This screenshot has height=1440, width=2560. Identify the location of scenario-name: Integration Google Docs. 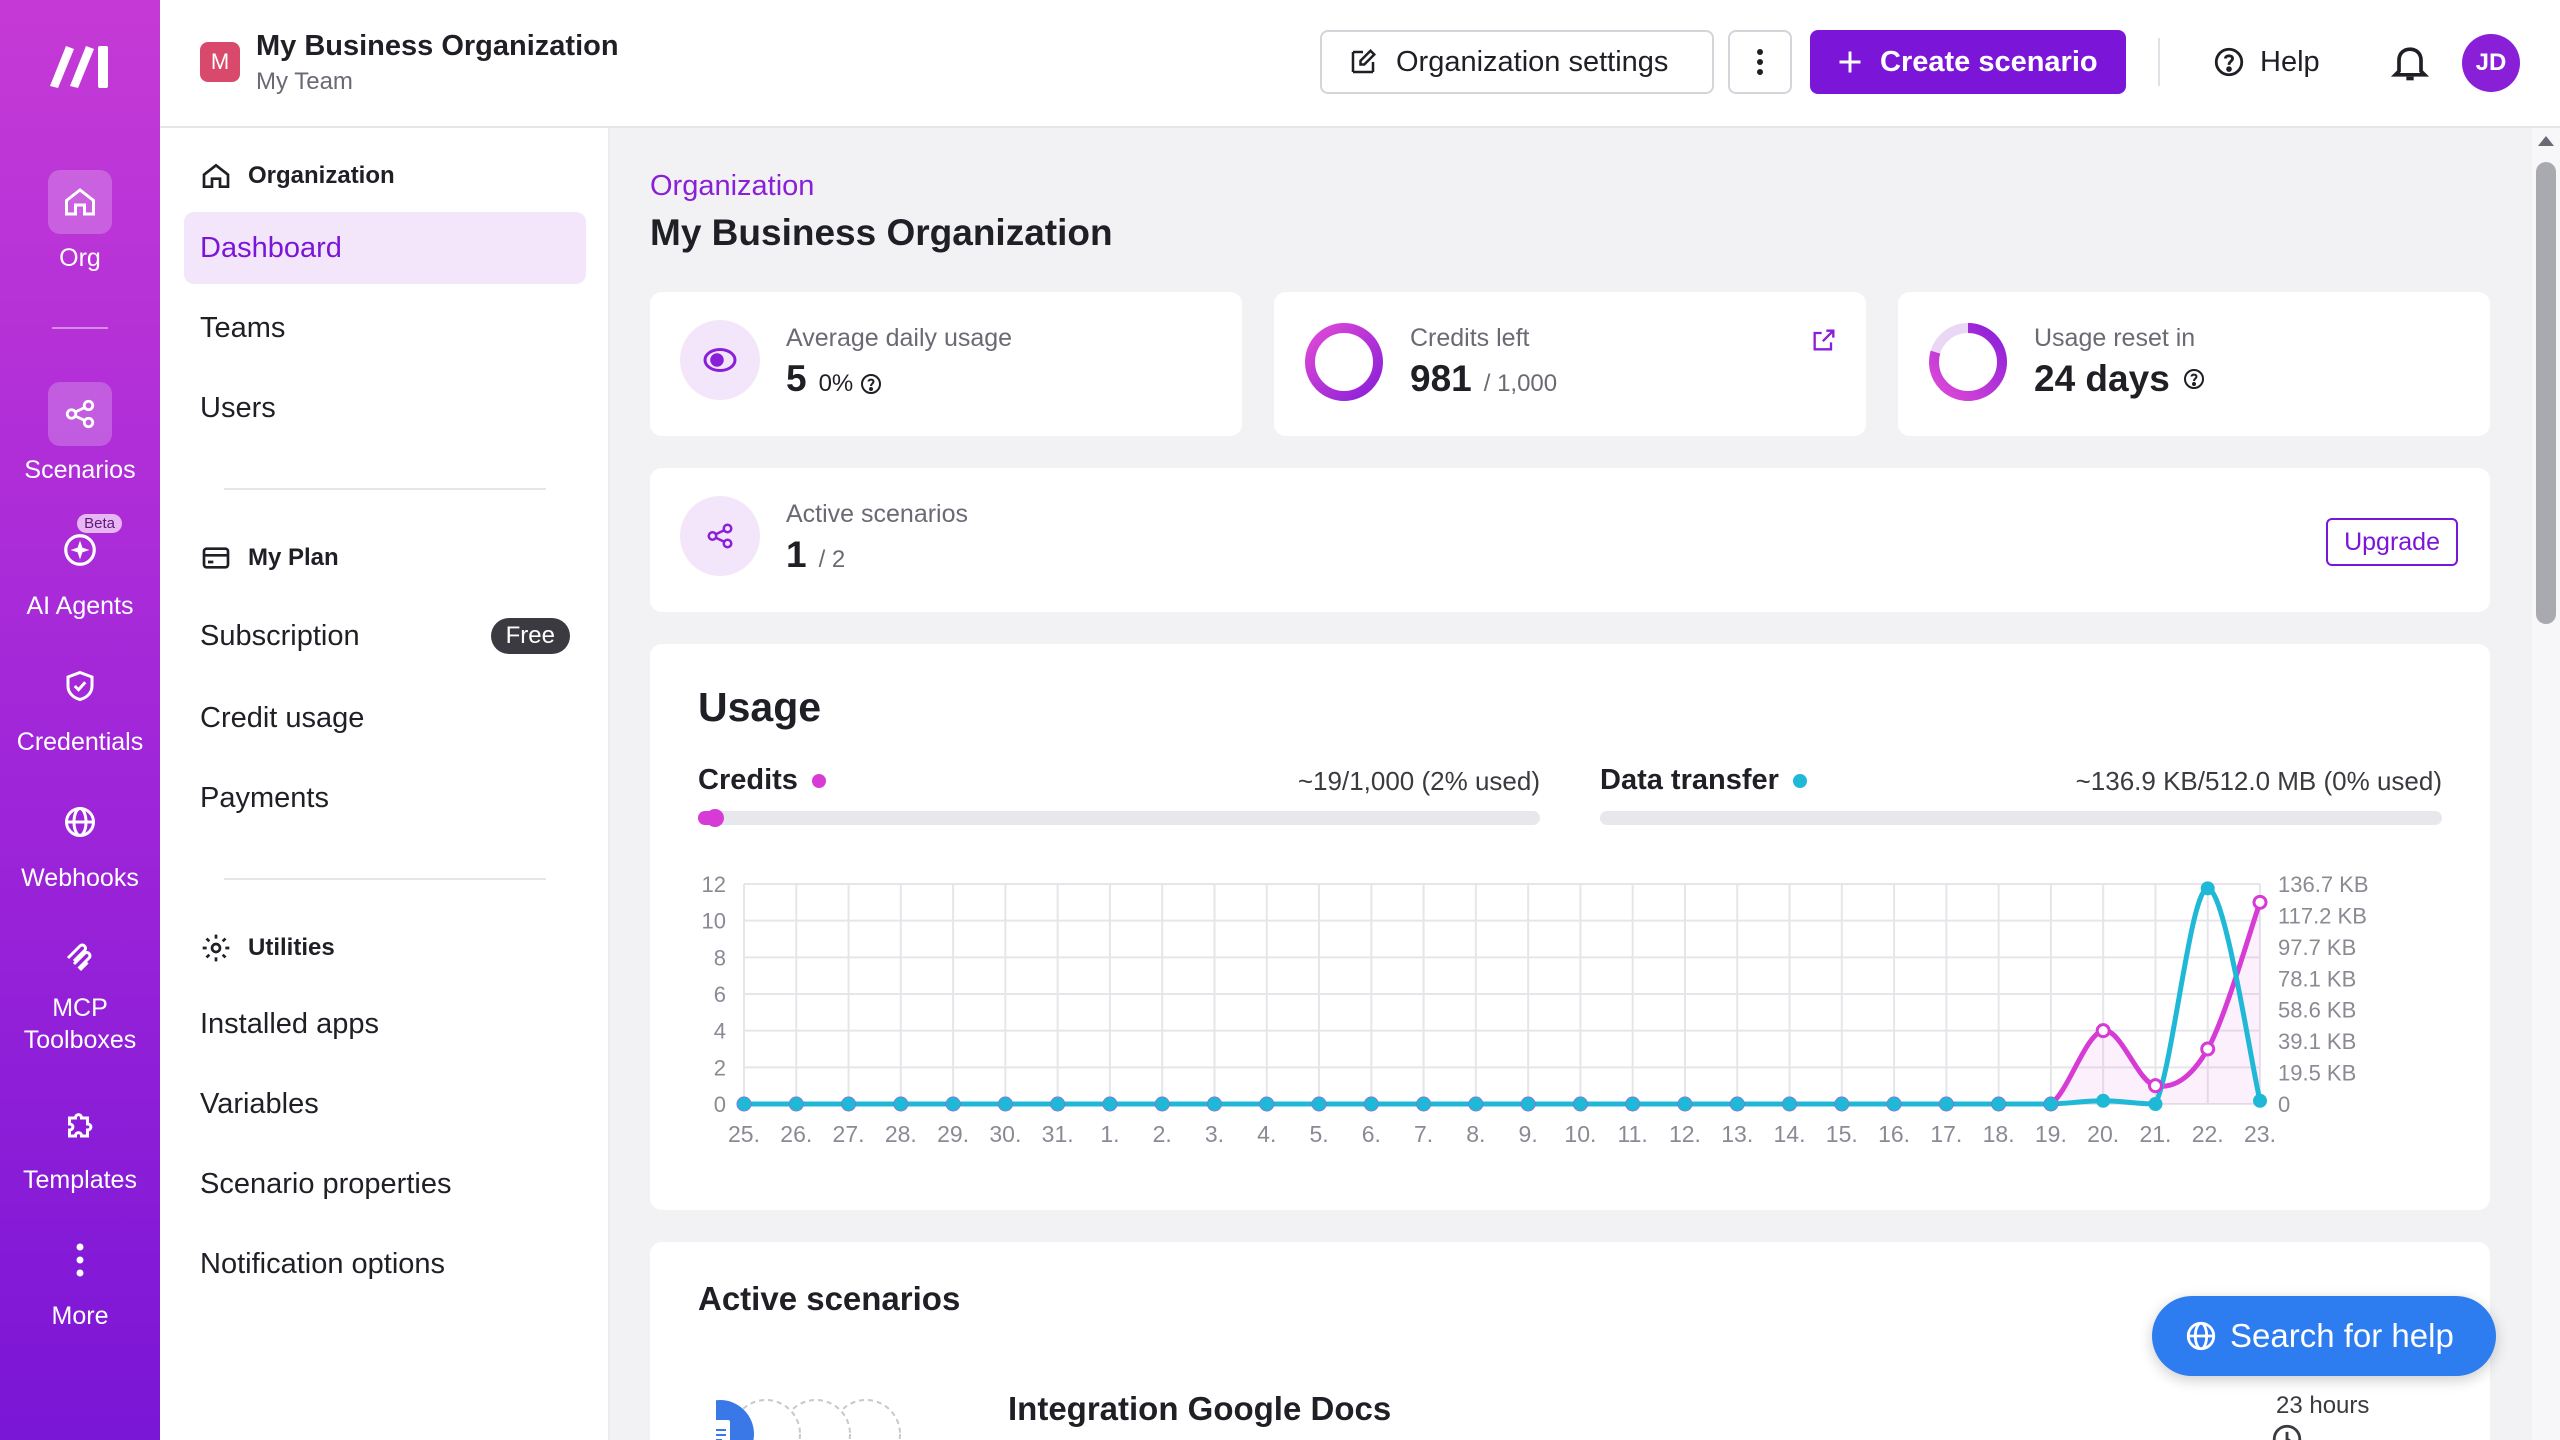
(1199, 1409).